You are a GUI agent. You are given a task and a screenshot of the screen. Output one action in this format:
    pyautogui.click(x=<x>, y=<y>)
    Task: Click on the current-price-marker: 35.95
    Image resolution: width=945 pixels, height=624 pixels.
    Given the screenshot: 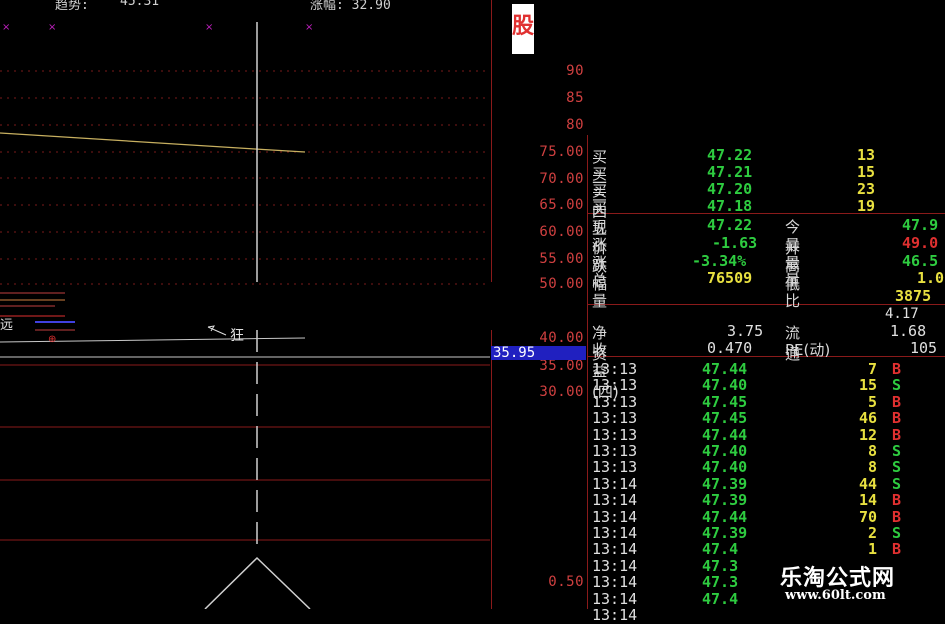 What is the action you would take?
    pyautogui.click(x=538, y=353)
    